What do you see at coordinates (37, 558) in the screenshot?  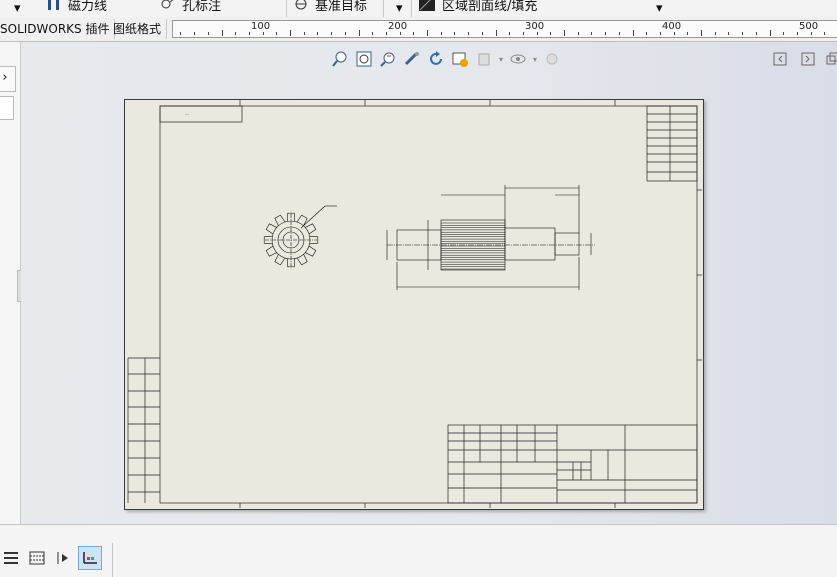 I see `layers-icon` at bounding box center [37, 558].